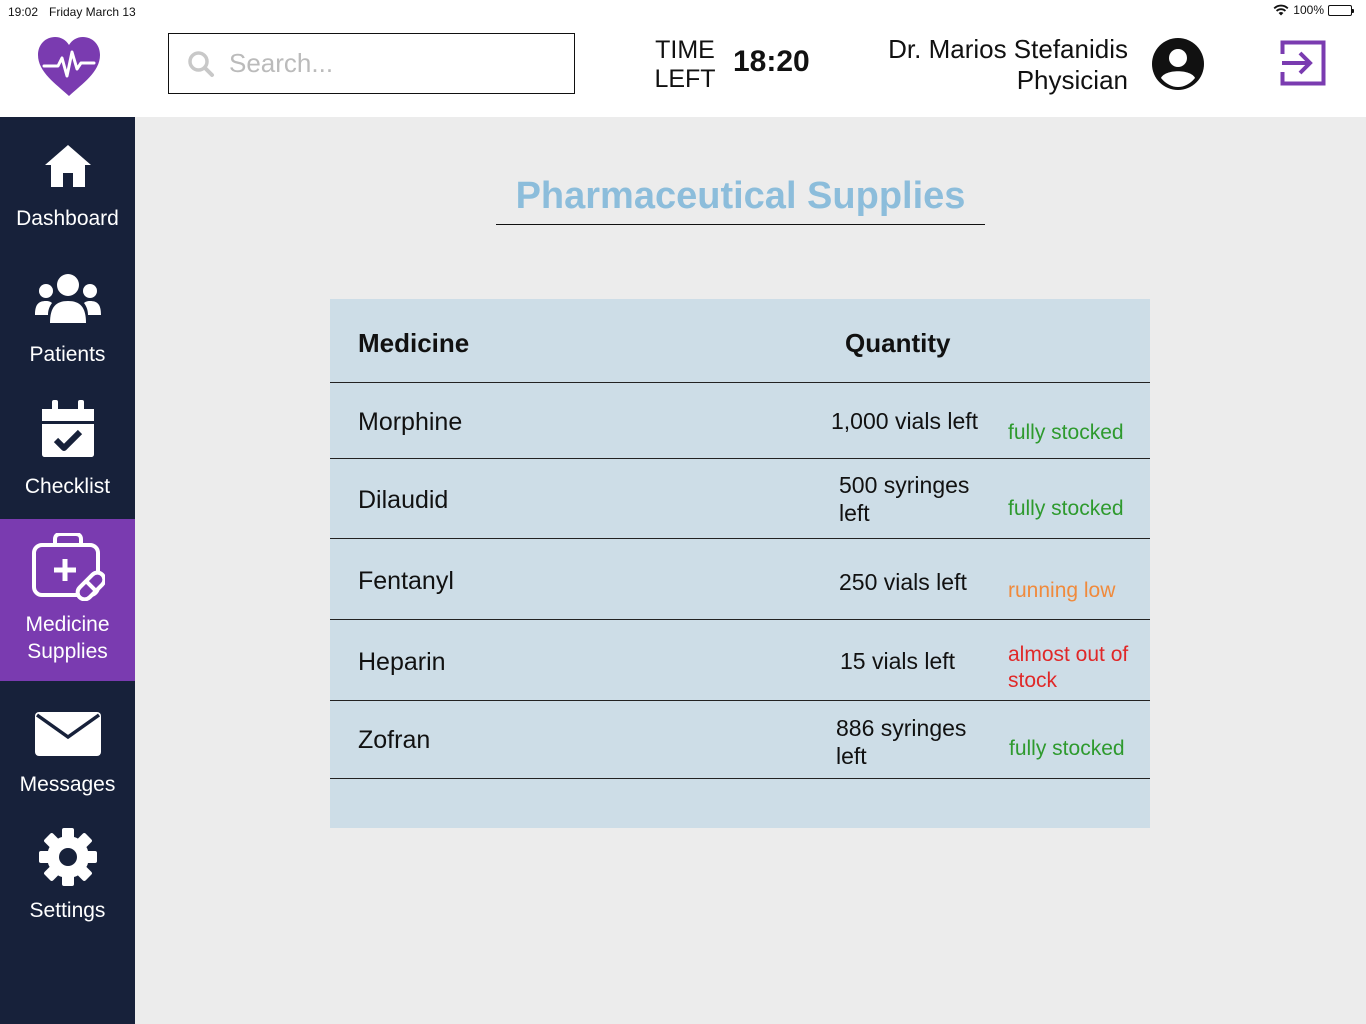 This screenshot has width=1366, height=1024. Describe the element at coordinates (406, 581) in the screenshot. I see `medicine-name: Fentanyl` at that location.